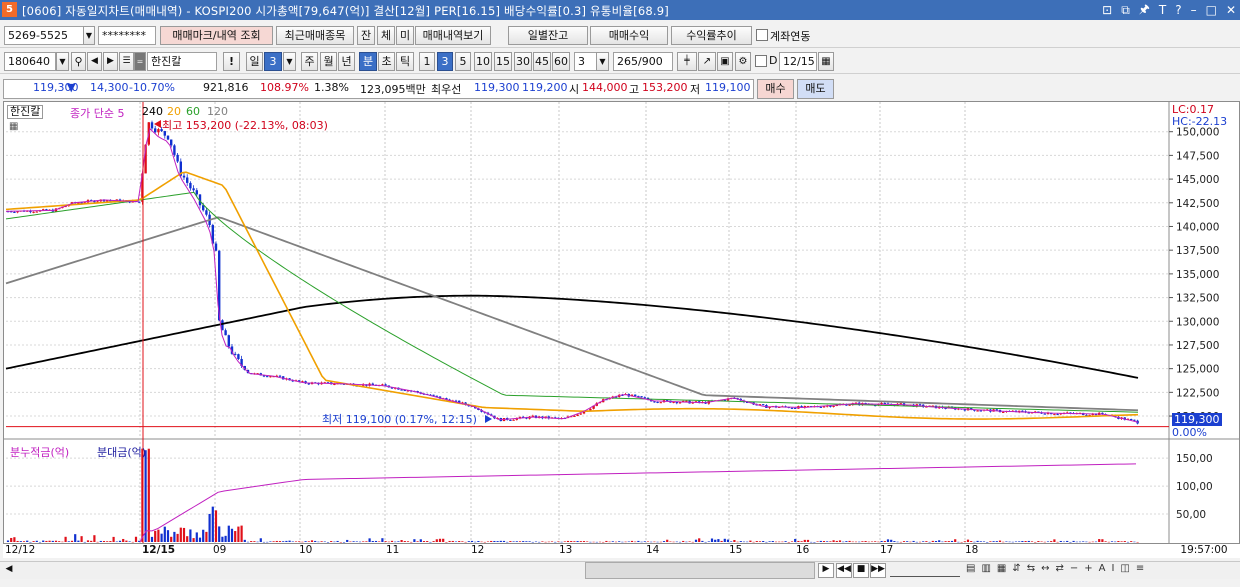 The height and width of the screenshot is (587, 1240). Describe the element at coordinates (483, 61) in the screenshot. I see `minute-10-button: 10` at that location.